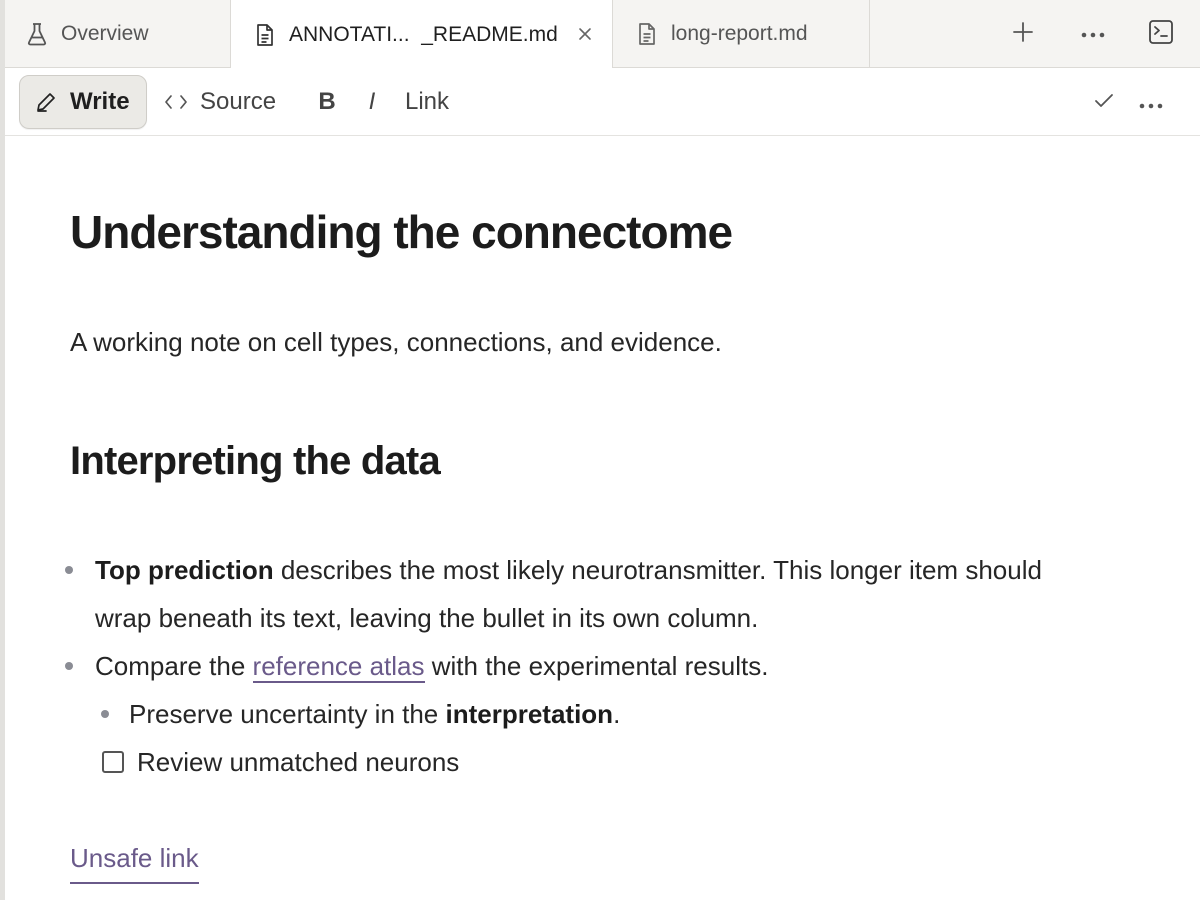  Describe the element at coordinates (372, 102) in the screenshot. I see `italic-button: I` at that location.